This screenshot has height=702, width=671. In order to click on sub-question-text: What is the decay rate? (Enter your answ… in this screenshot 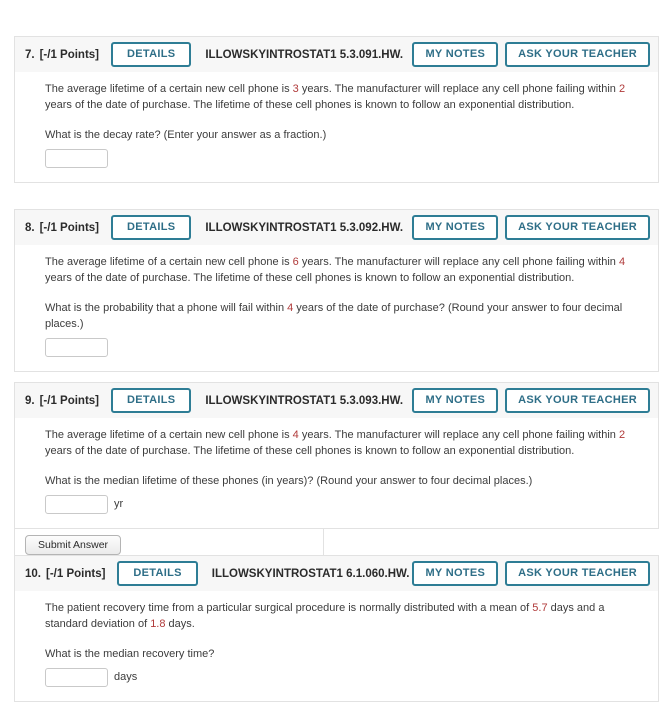, I will do `click(343, 136)`.